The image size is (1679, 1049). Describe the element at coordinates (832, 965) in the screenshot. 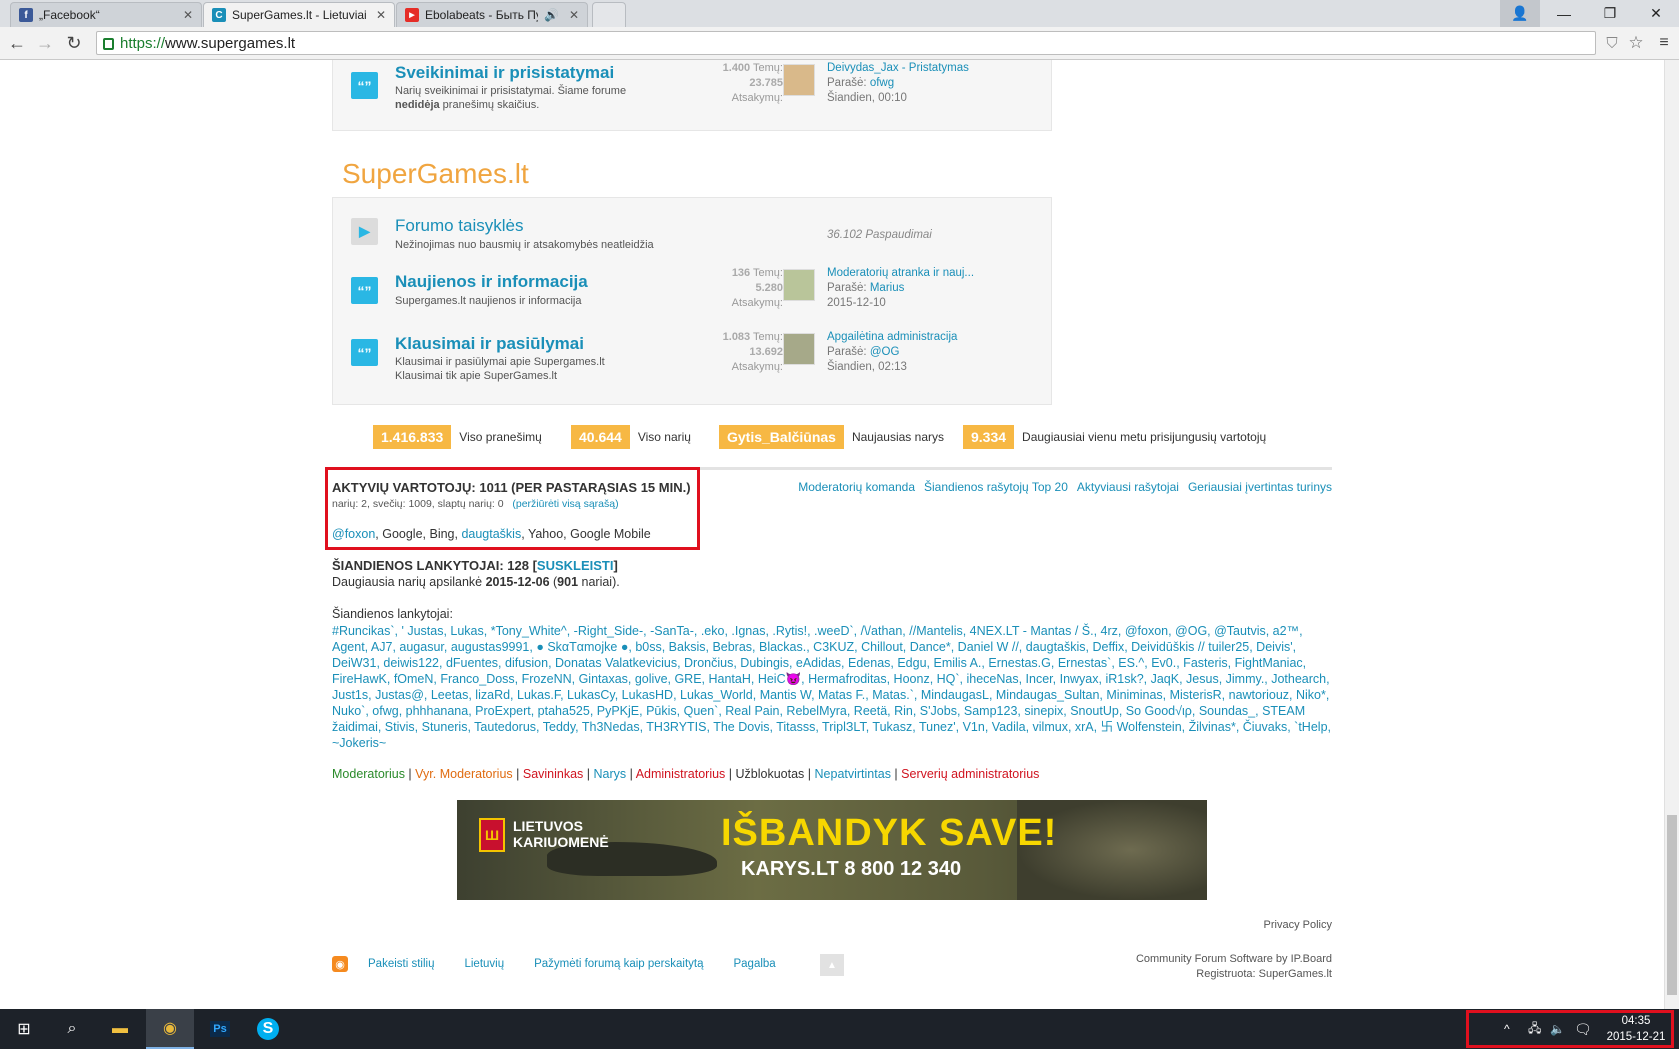

I see `back-to-top-icon: ▲` at that location.